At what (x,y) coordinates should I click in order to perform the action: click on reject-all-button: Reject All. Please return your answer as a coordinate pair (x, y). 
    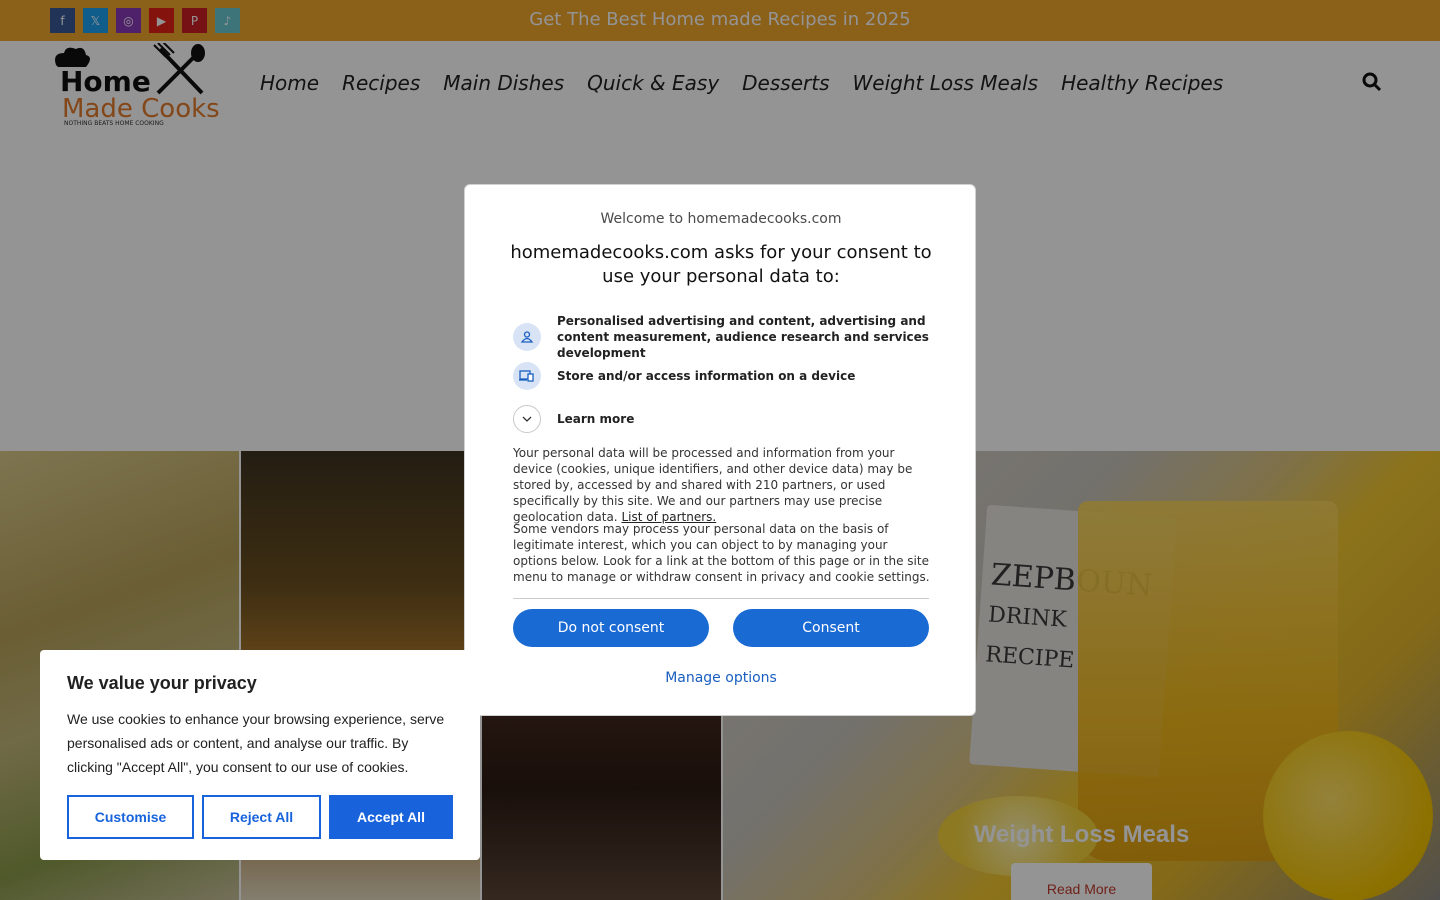
    Looking at the image, I should click on (261, 817).